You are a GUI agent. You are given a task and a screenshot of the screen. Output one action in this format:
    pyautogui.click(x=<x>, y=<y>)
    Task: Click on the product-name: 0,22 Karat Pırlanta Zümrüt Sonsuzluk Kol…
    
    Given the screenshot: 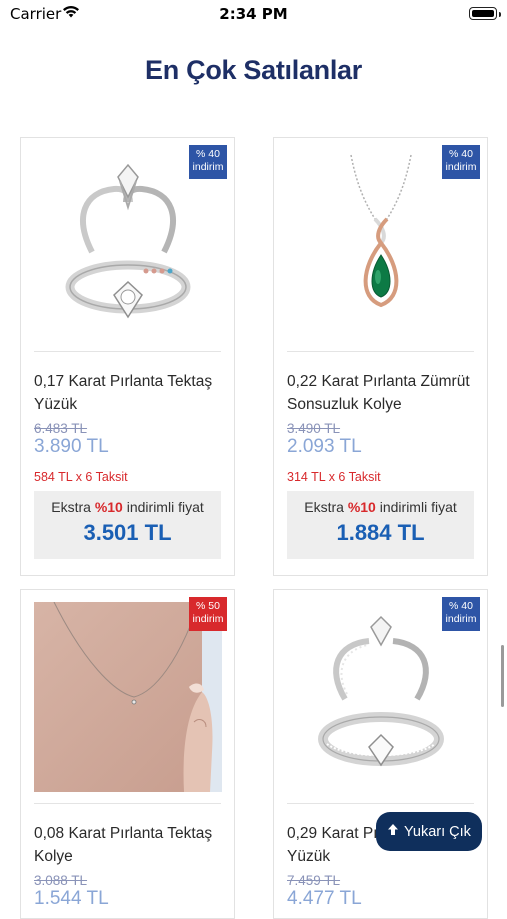 What is the action you would take?
    pyautogui.click(x=387, y=393)
    